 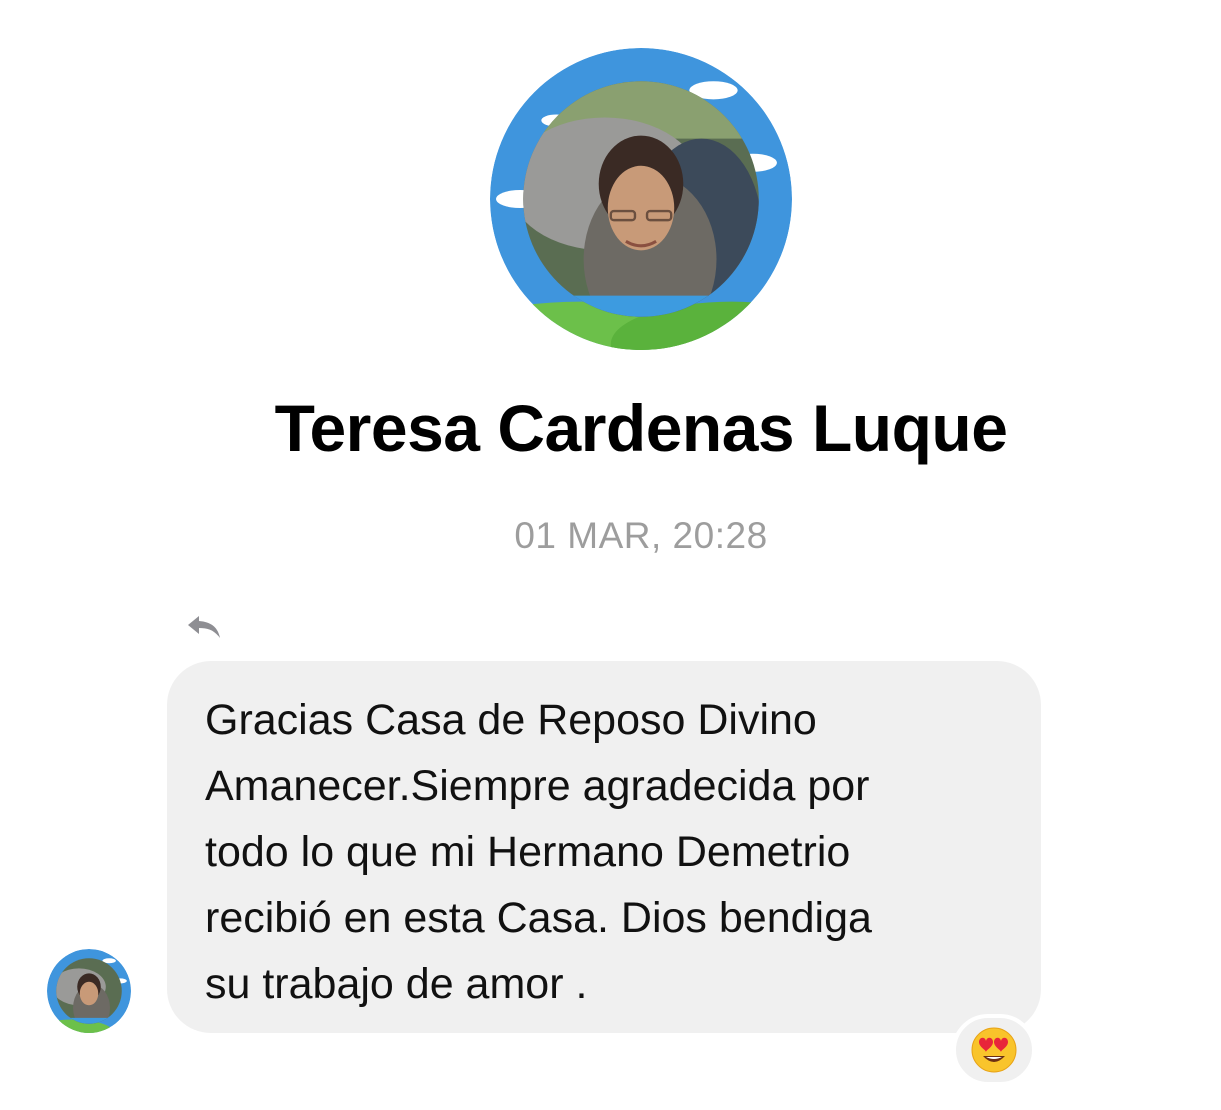 I want to click on reaction-badge, so click(x=994, y=1050).